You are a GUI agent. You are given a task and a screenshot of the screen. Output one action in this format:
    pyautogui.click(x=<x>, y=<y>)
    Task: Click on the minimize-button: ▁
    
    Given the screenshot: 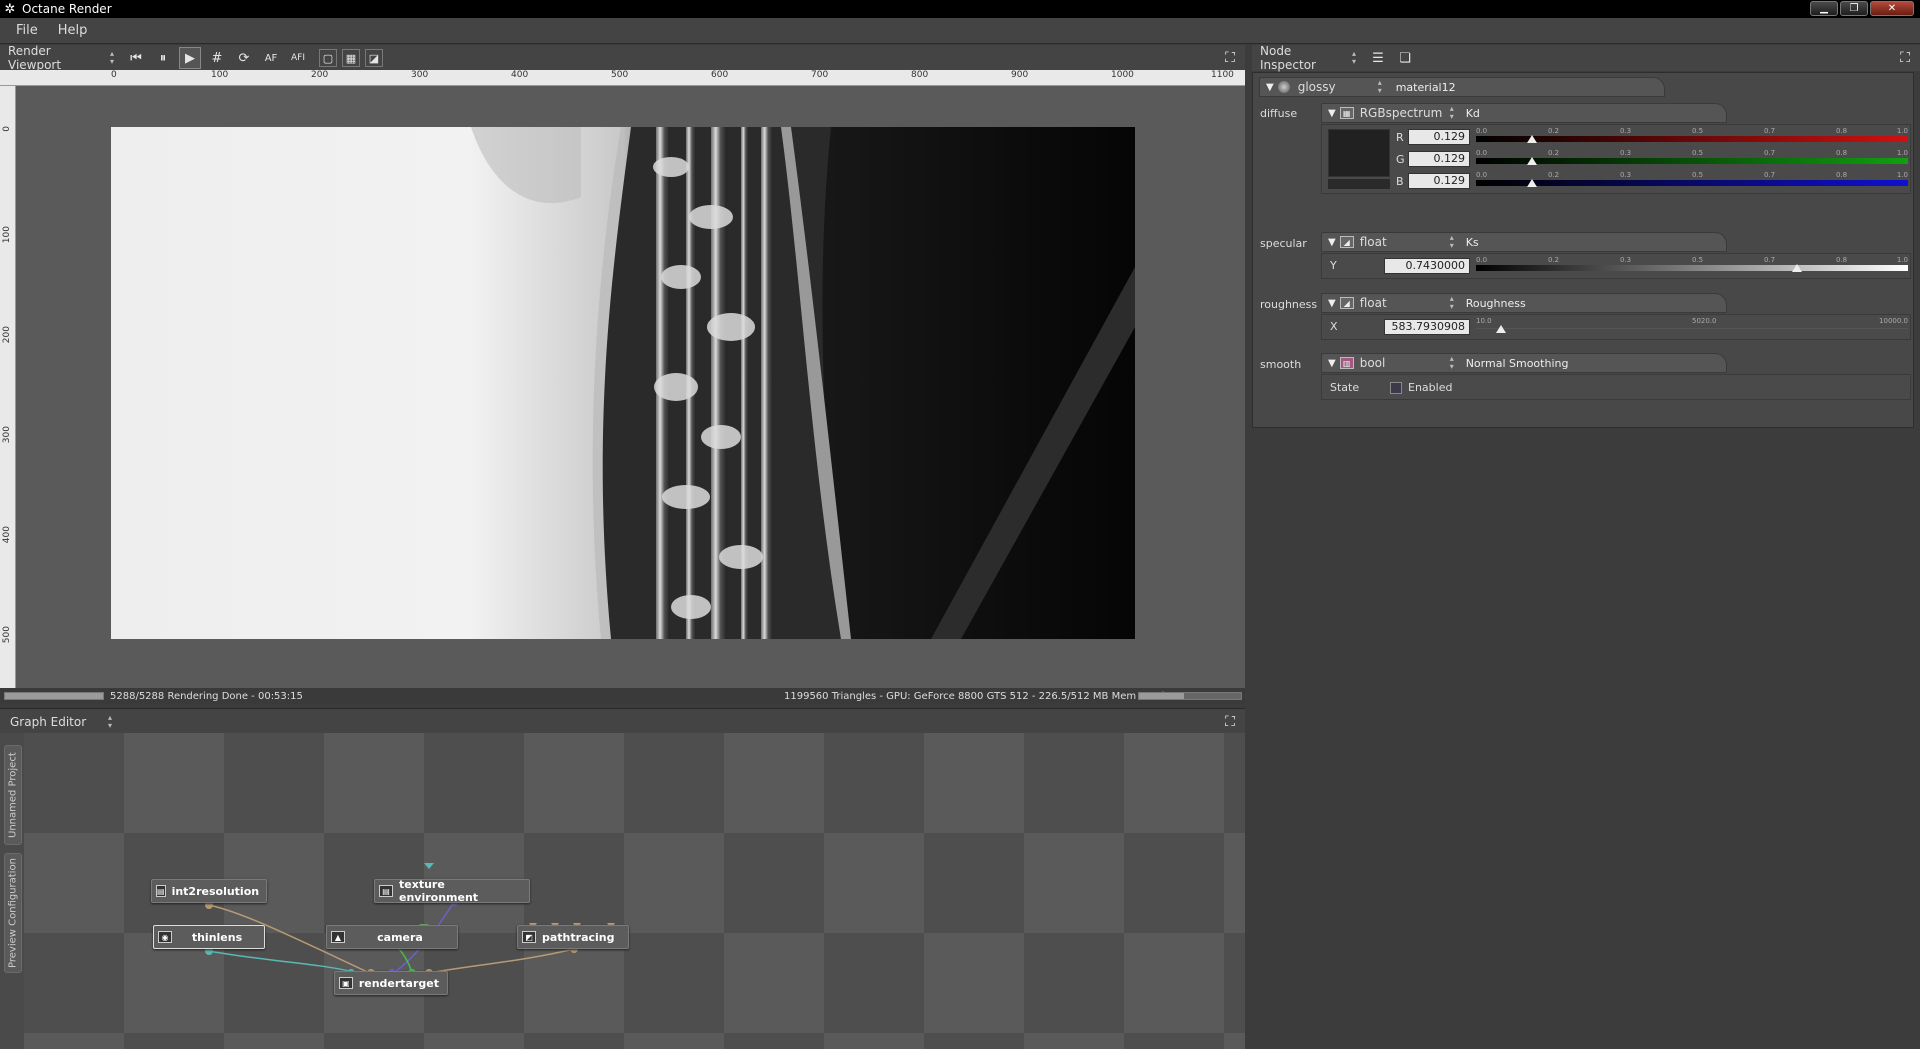 What is the action you would take?
    pyautogui.click(x=1824, y=8)
    